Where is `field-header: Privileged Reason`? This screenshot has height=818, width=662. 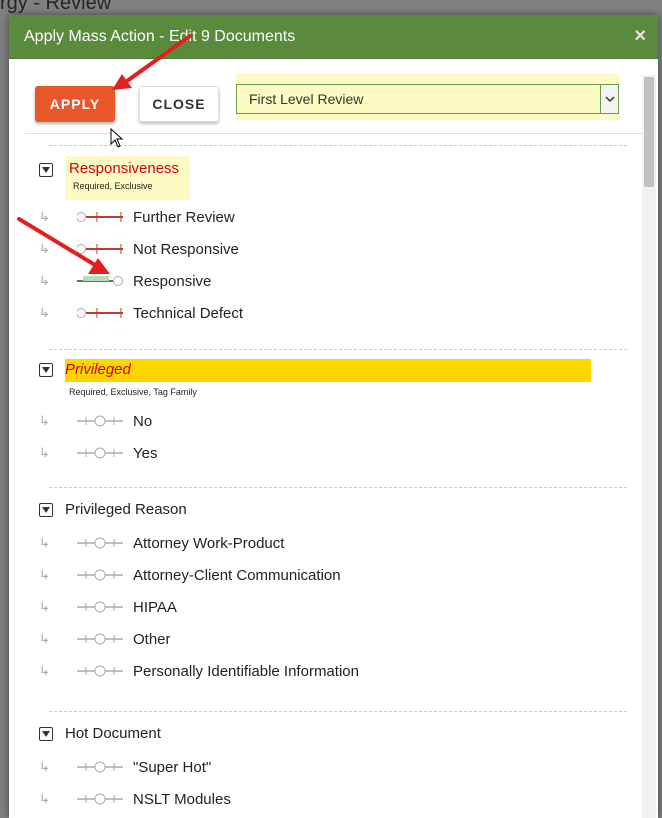 field-header: Privileged Reason is located at coordinates (113, 508).